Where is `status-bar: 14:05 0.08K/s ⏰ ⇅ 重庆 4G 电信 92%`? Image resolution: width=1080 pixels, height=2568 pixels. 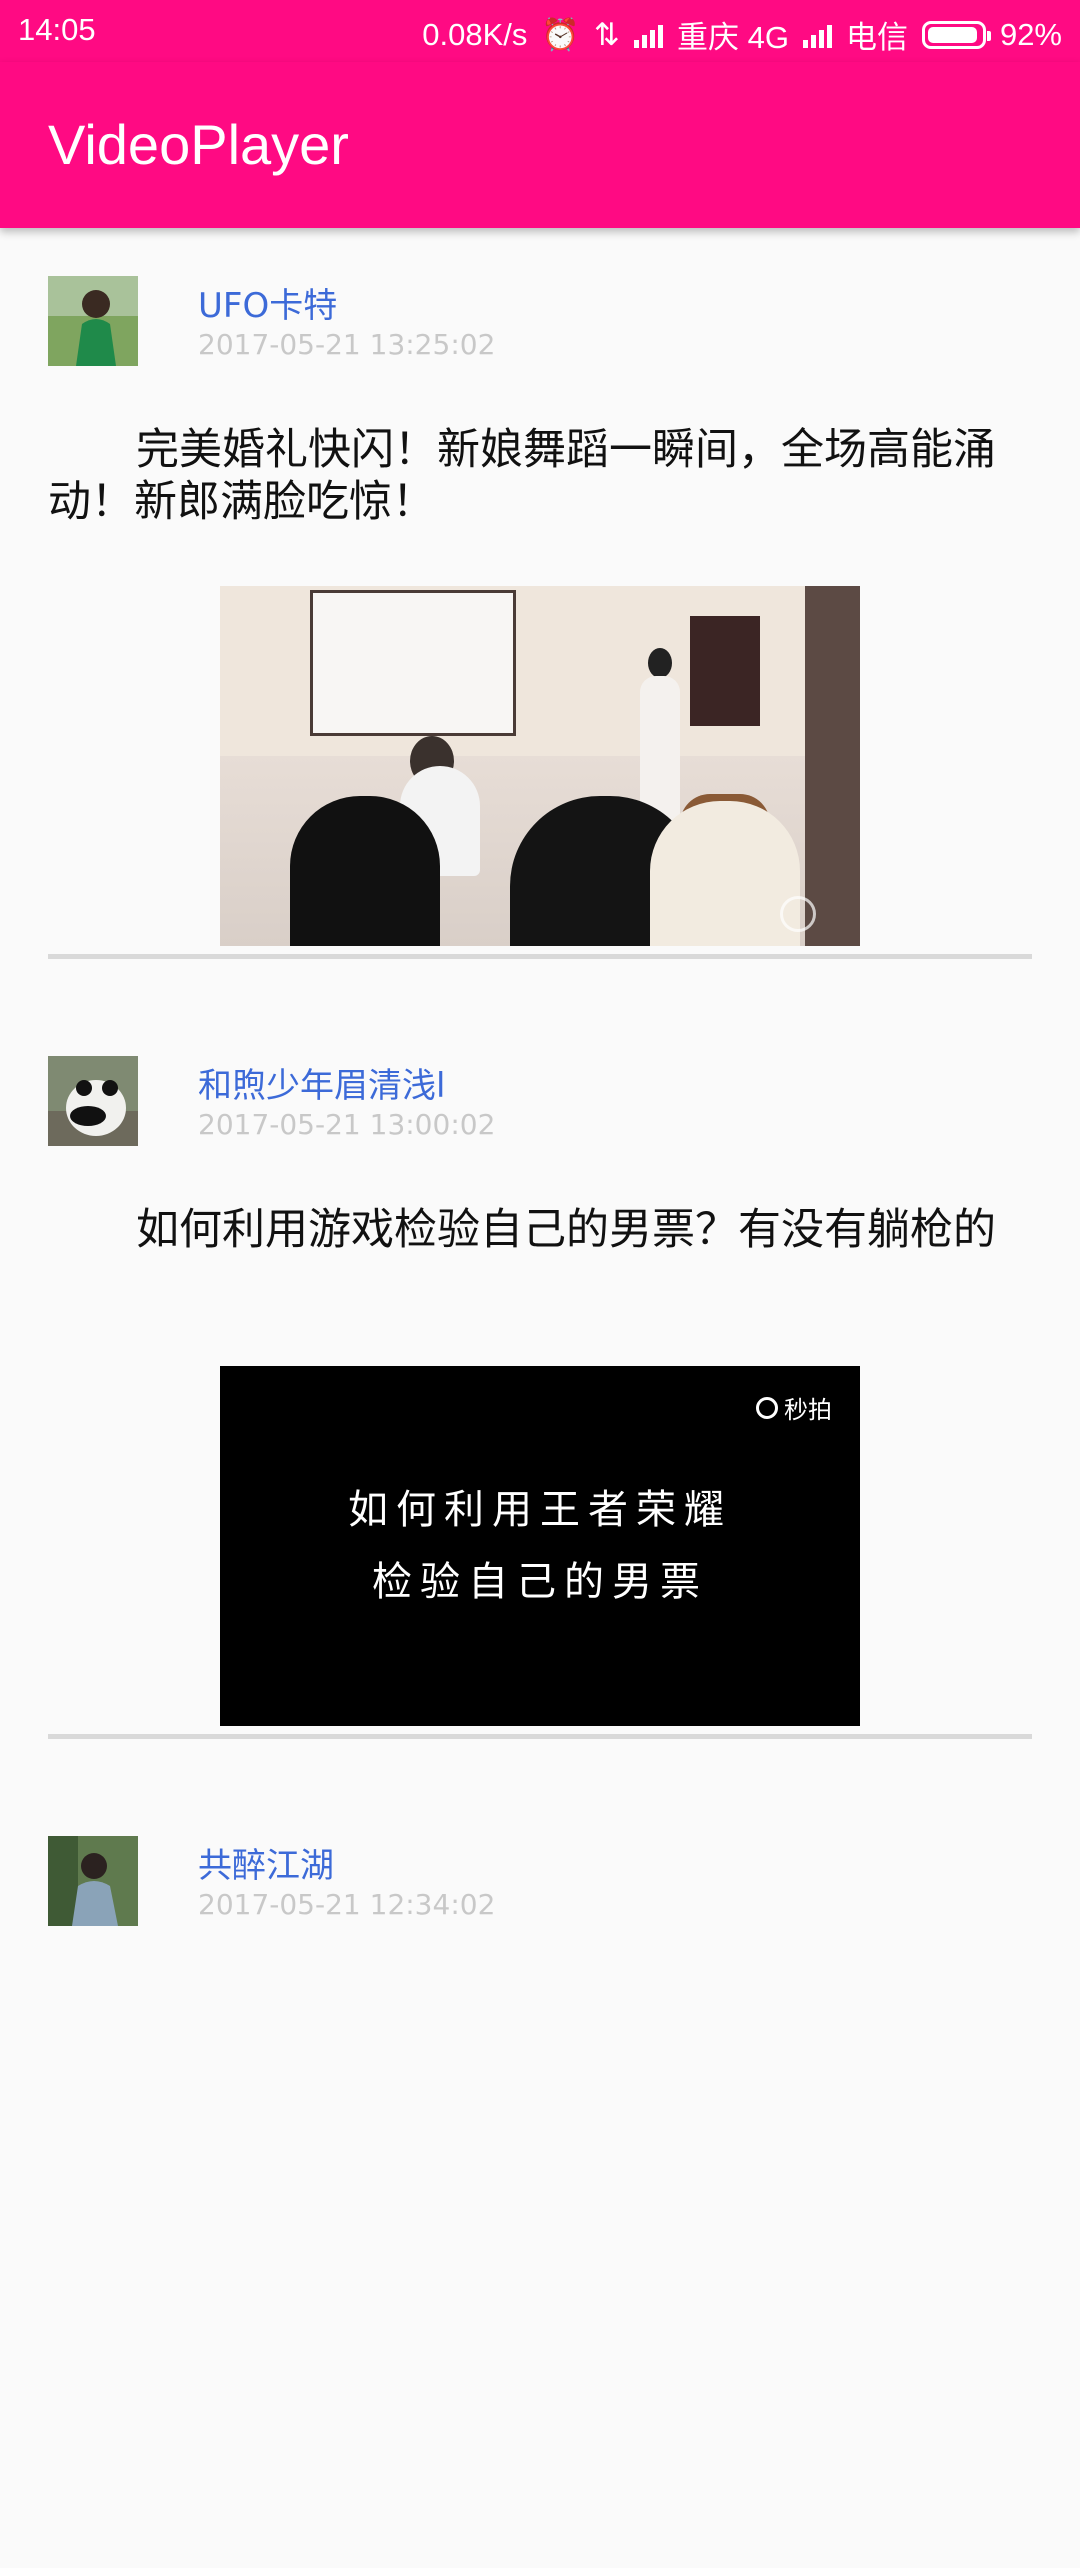 status-bar: 14:05 0.08K/s ⏰ ⇅ 重庆 4G 电信 92% is located at coordinates (540, 31).